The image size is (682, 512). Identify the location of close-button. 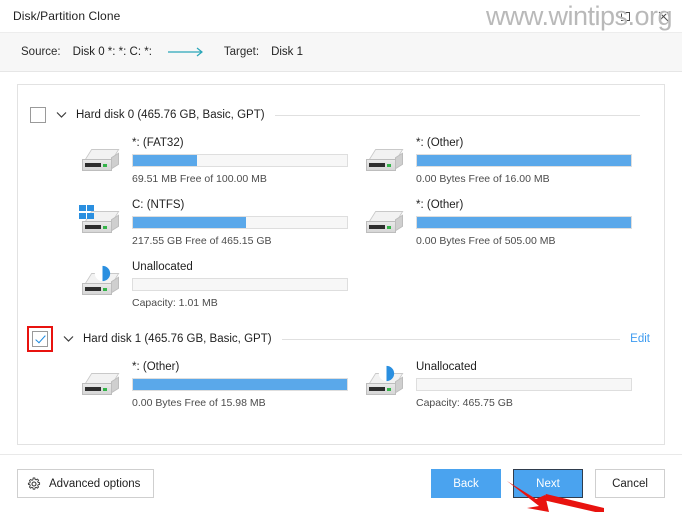
(663, 16).